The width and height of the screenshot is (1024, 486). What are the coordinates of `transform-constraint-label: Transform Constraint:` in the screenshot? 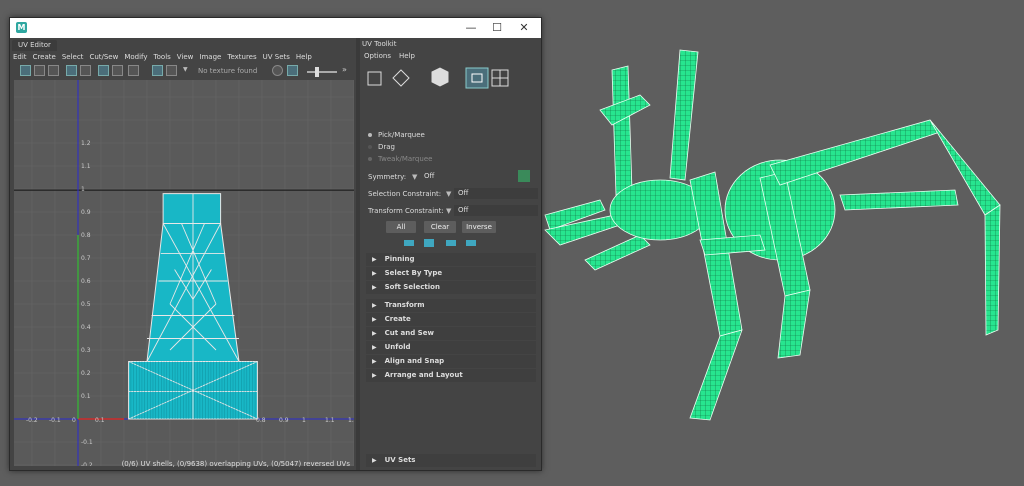 It's located at (406, 211).